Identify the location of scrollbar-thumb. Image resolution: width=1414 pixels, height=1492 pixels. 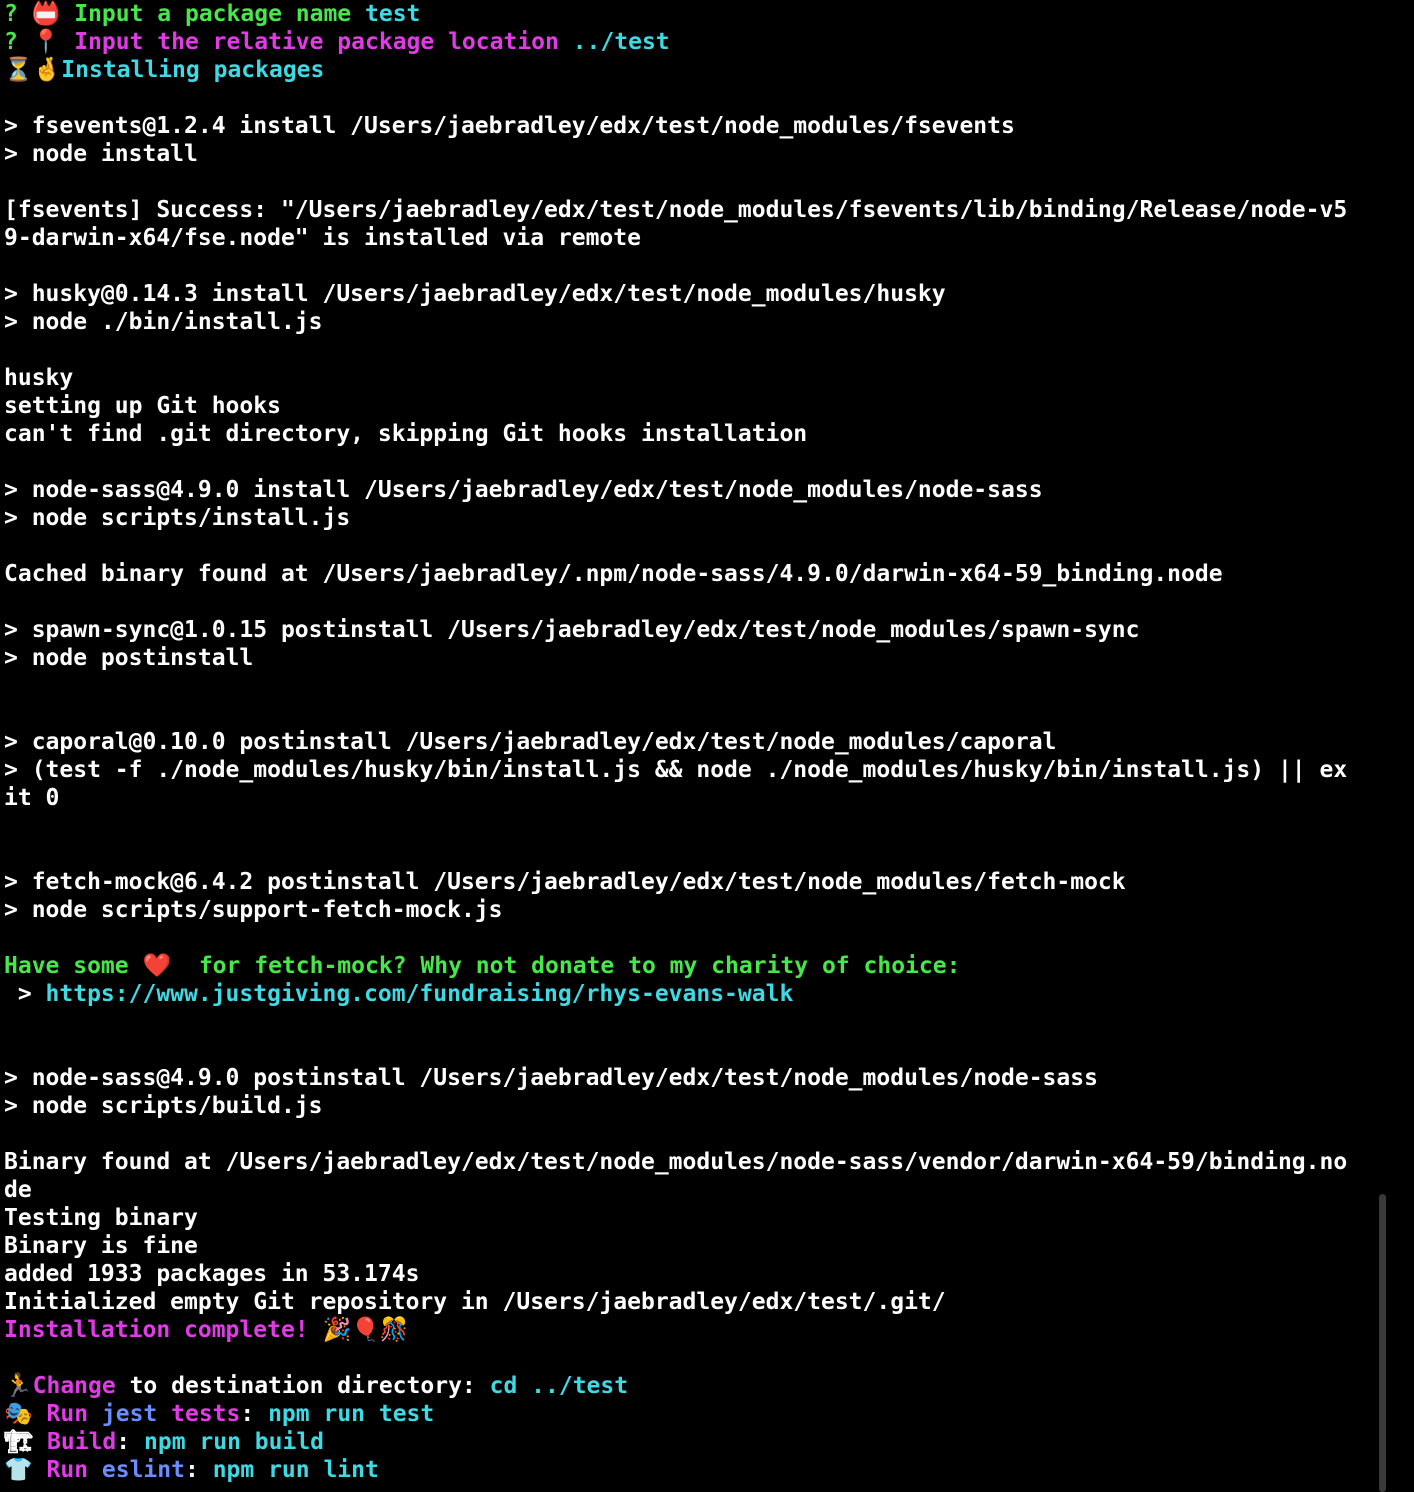
(1382, 1343).